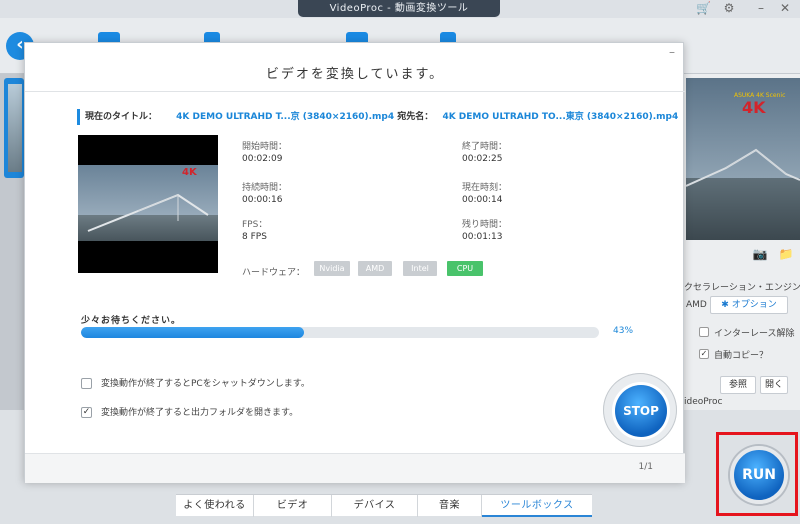 This screenshot has width=800, height=524. Describe the element at coordinates (420, 268) in the screenshot. I see `hw-chip-intel: Intel` at that location.